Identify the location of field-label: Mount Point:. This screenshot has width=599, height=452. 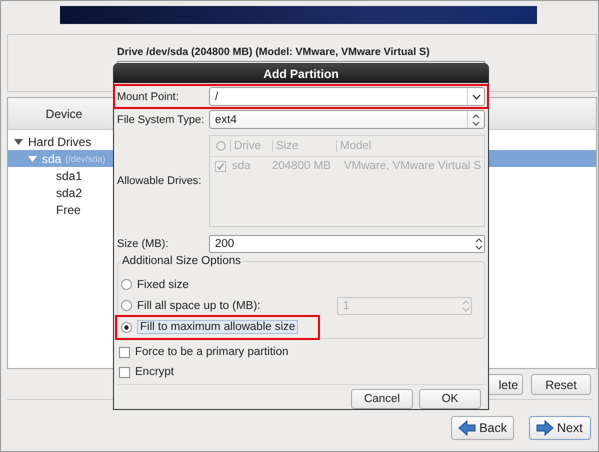
(148, 96).